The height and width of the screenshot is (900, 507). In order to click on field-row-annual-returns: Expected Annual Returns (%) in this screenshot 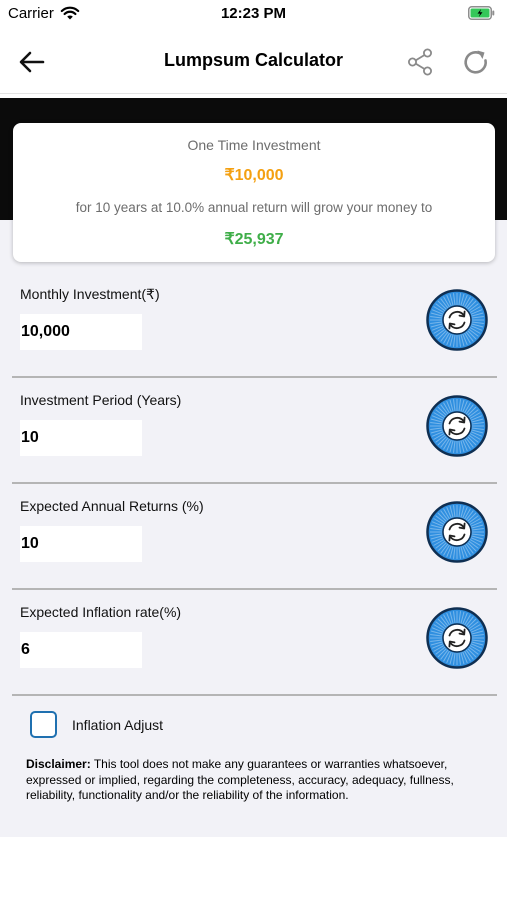, I will do `click(254, 537)`.